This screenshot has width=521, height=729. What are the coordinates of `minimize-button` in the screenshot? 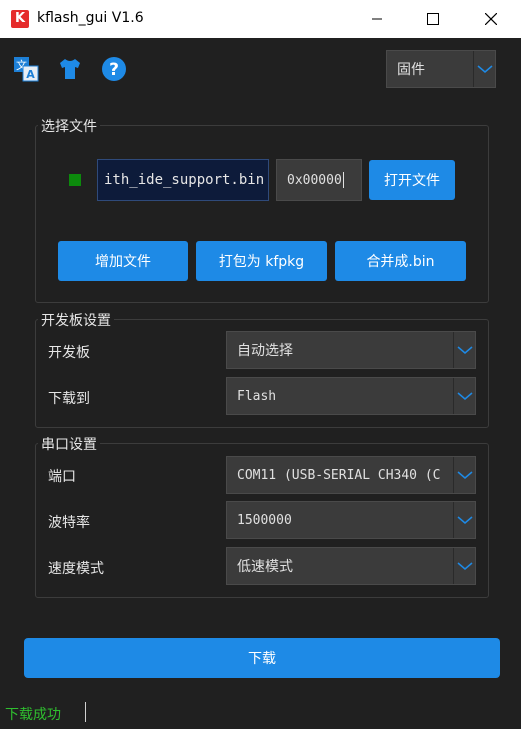 It's located at (377, 19).